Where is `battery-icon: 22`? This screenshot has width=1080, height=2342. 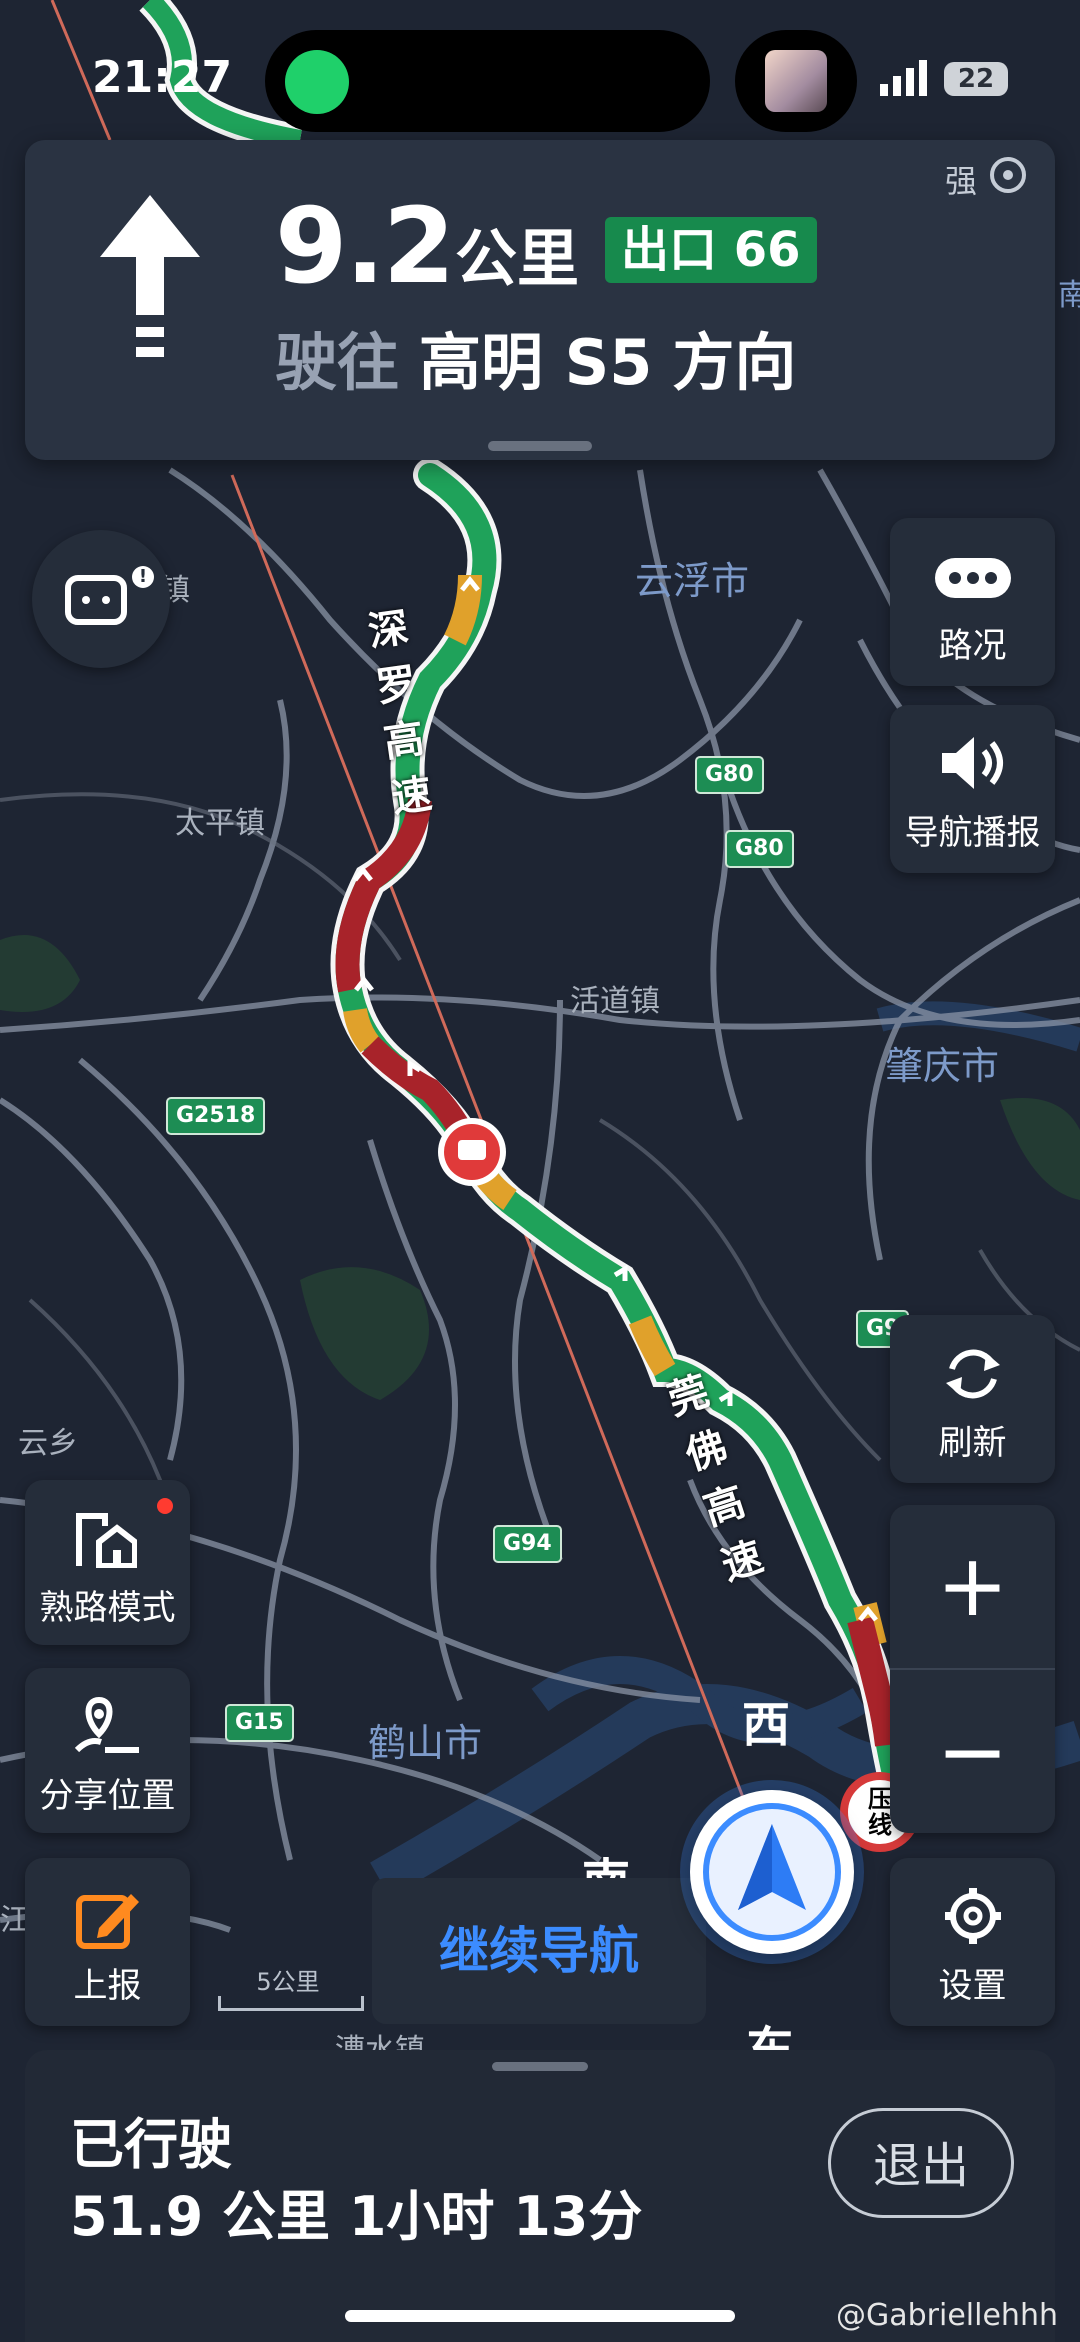 battery-icon: 22 is located at coordinates (976, 79).